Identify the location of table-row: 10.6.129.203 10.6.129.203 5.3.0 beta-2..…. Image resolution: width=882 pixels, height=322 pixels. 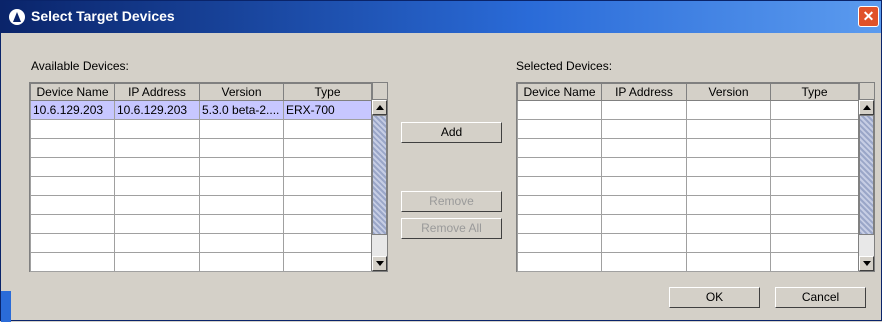
(201, 110).